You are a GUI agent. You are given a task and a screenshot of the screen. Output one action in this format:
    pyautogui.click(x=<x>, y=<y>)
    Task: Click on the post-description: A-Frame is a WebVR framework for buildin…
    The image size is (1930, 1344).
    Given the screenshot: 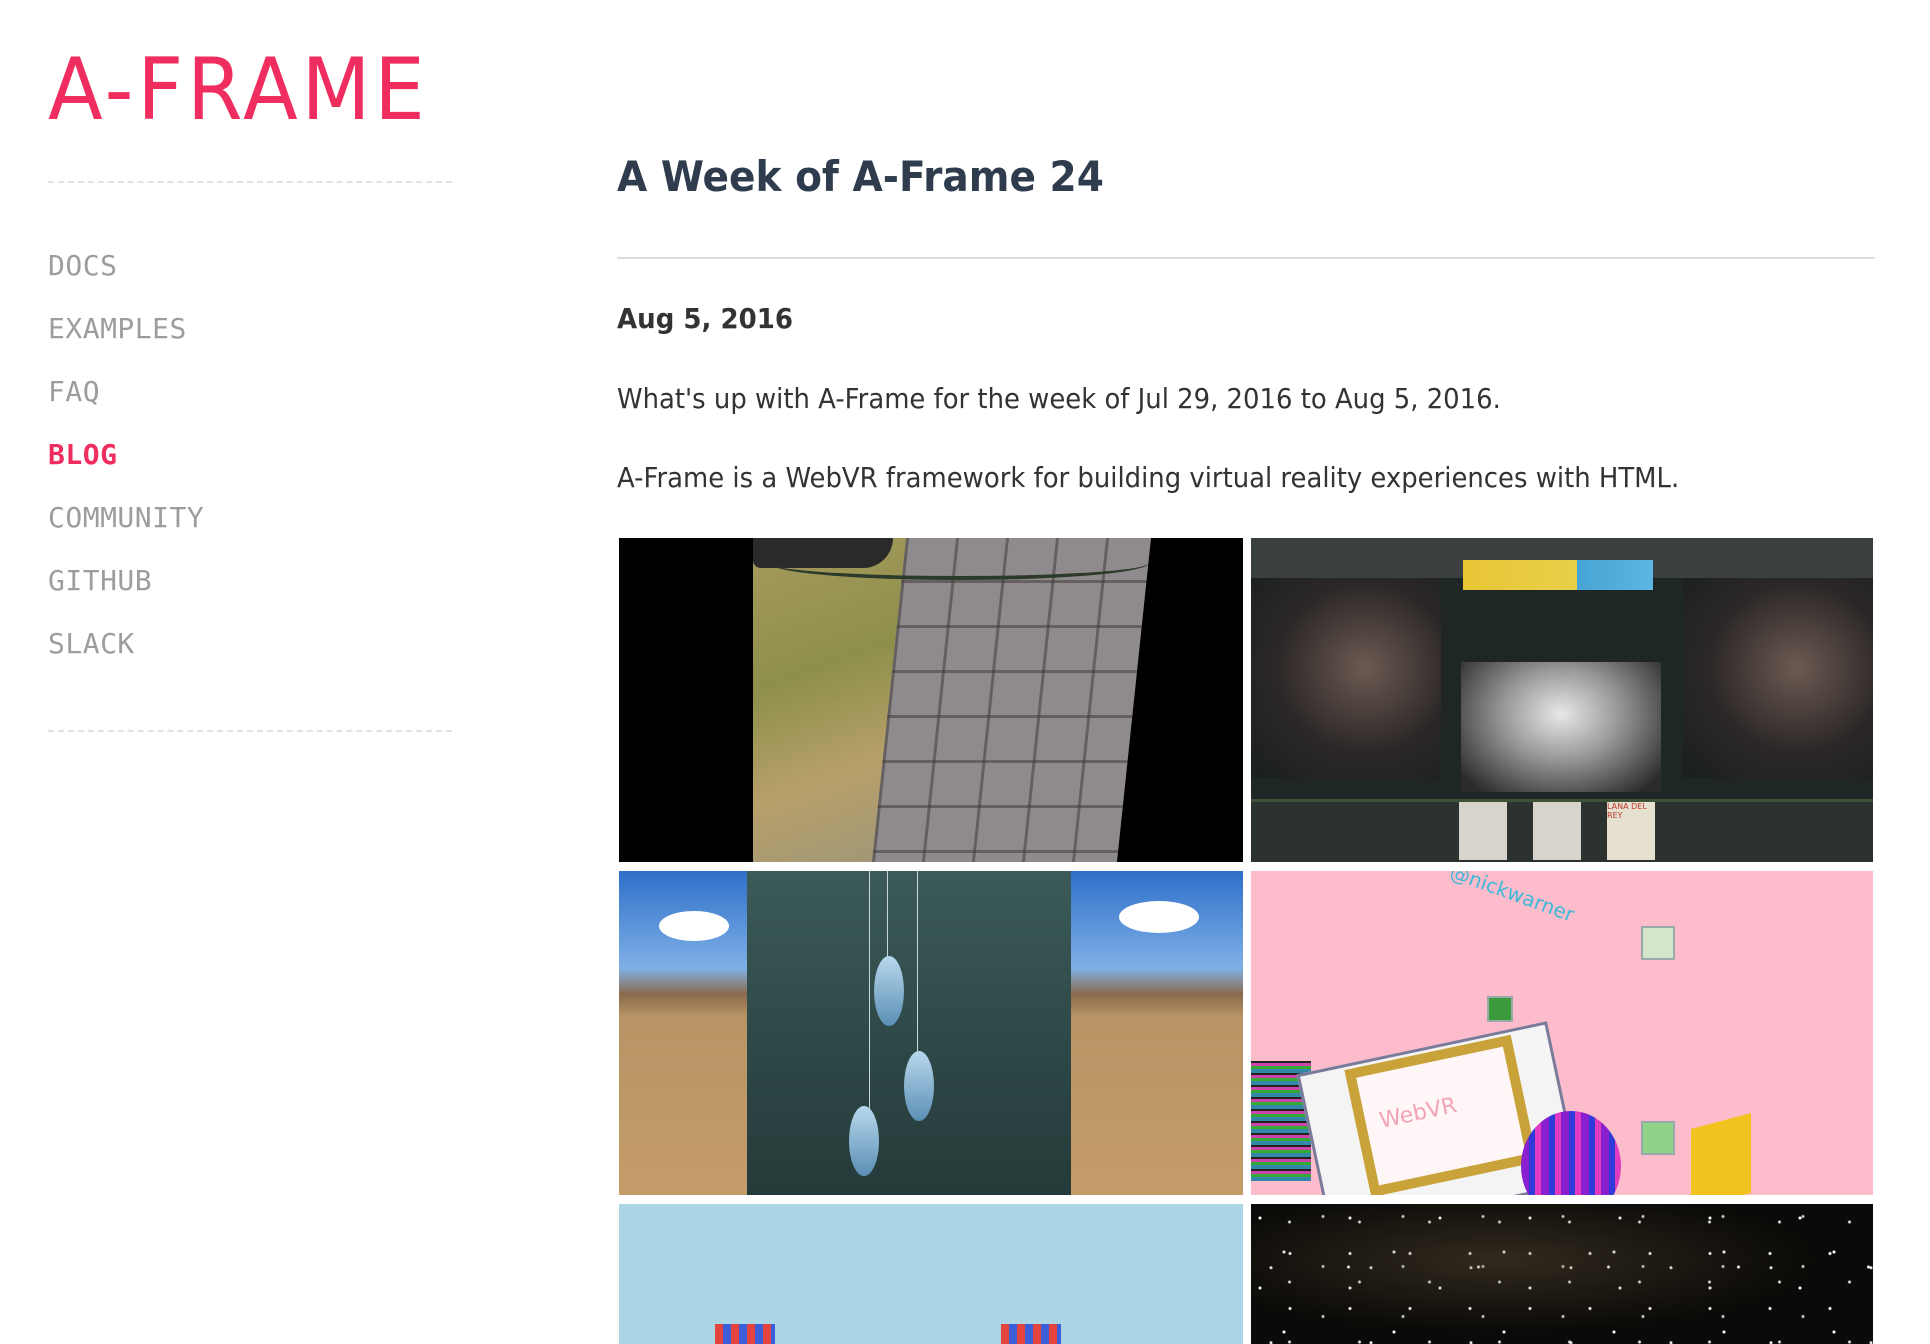 What is the action you would take?
    pyautogui.click(x=1148, y=477)
    